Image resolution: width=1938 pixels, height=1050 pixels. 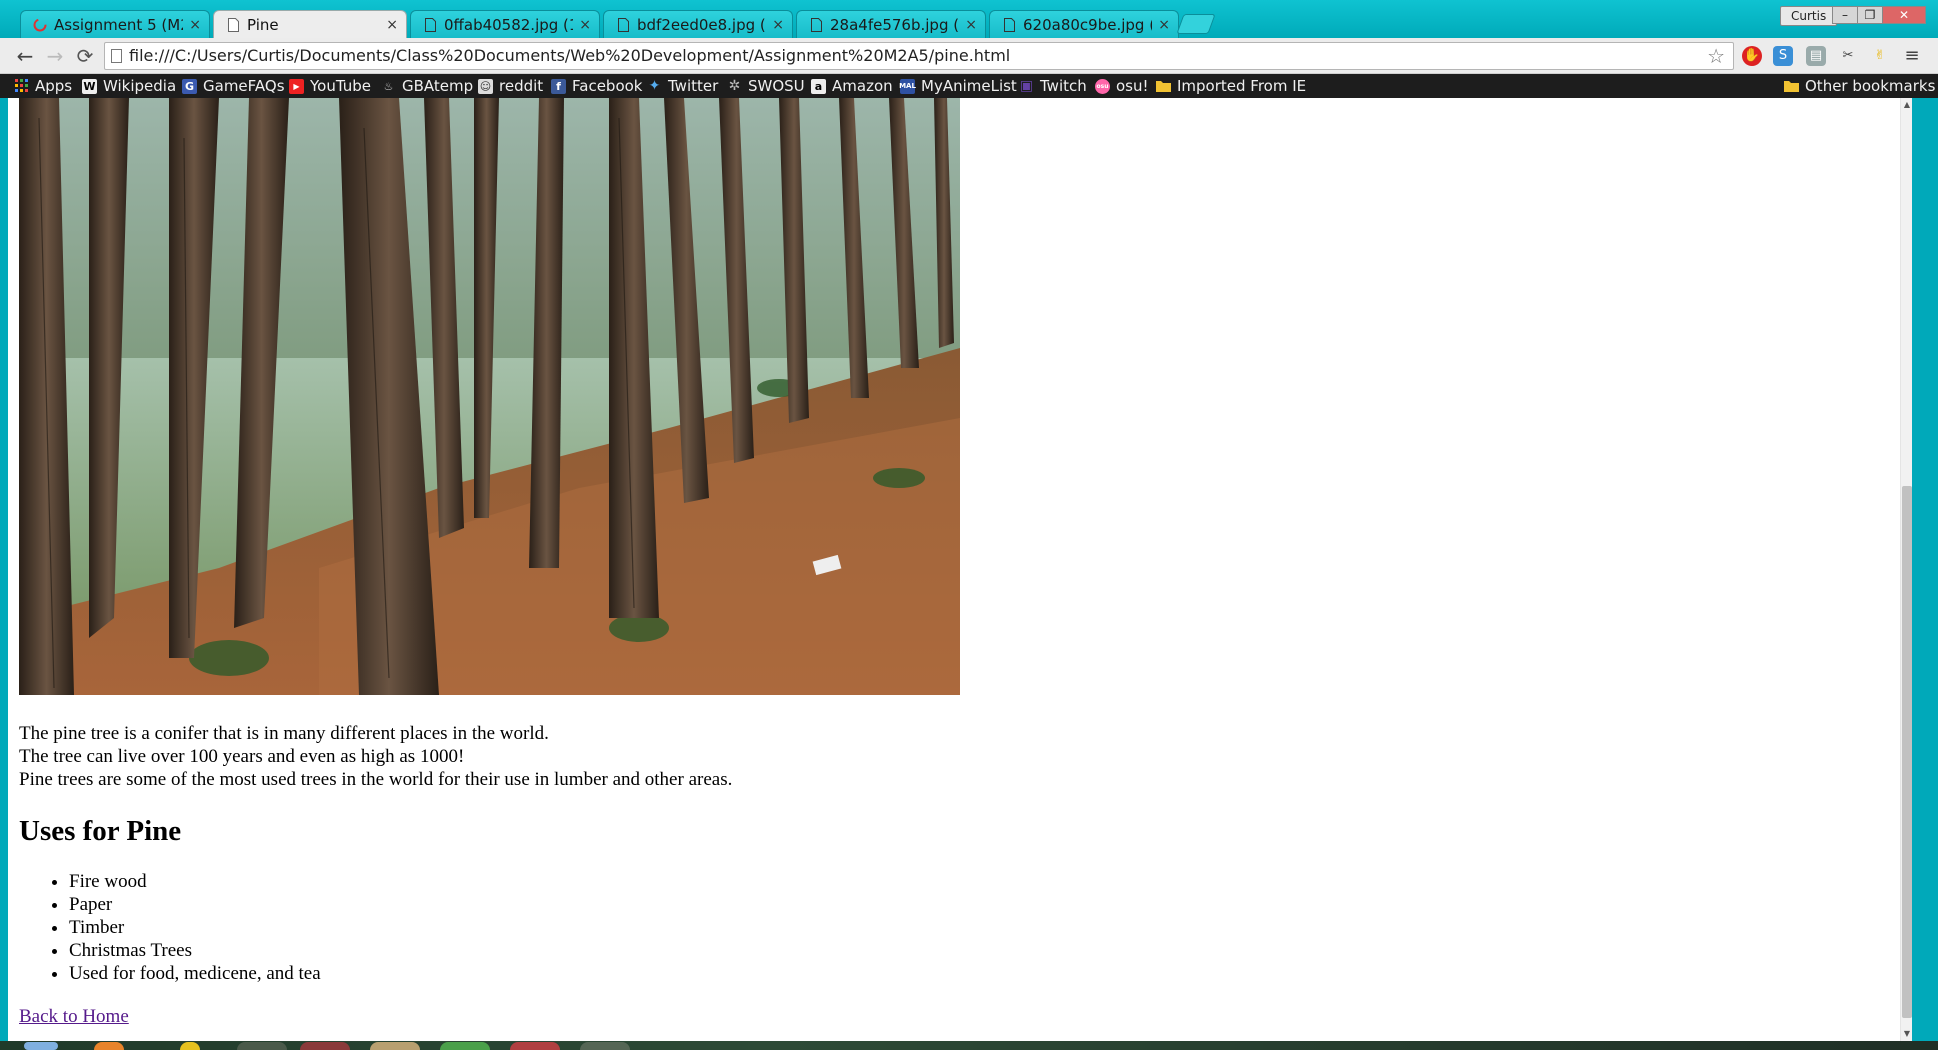 I want to click on bookmark-label: MyAnimeList, so click(x=969, y=86).